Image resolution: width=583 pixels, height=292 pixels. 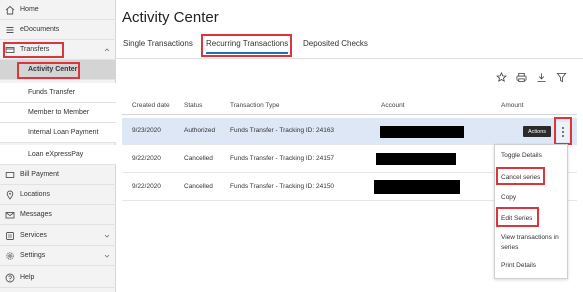 I want to click on sidebar-subitem-funds-transfer: Funds Transfer, so click(x=58, y=93).